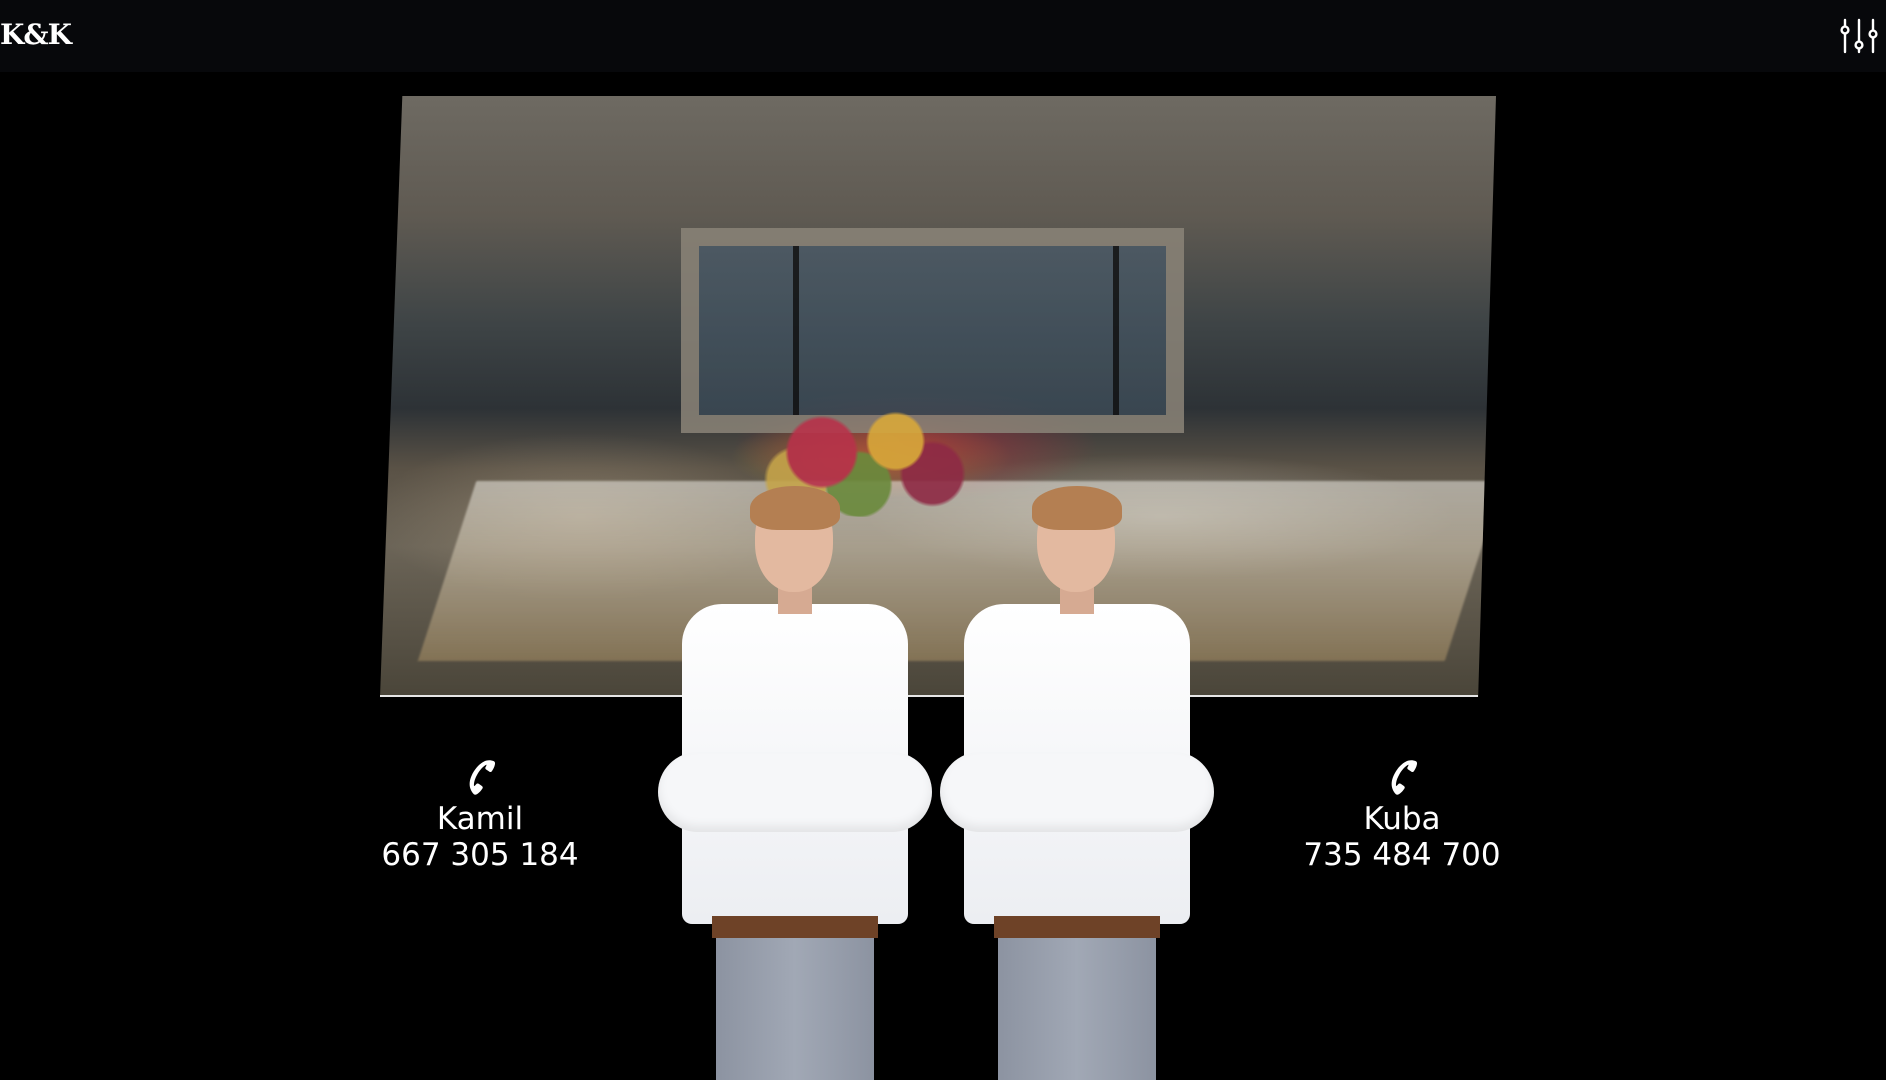 This screenshot has width=1886, height=1080. I want to click on person-left, so click(795, 783).